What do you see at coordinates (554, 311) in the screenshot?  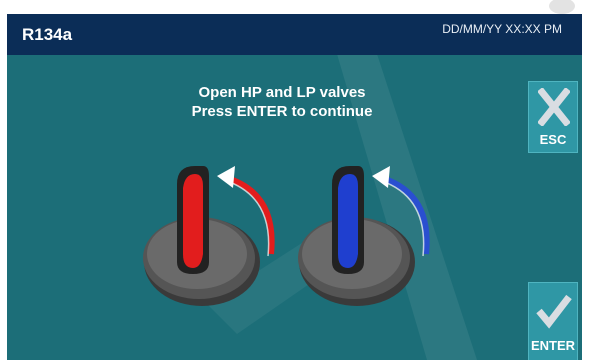 I see `checkmark-icon` at bounding box center [554, 311].